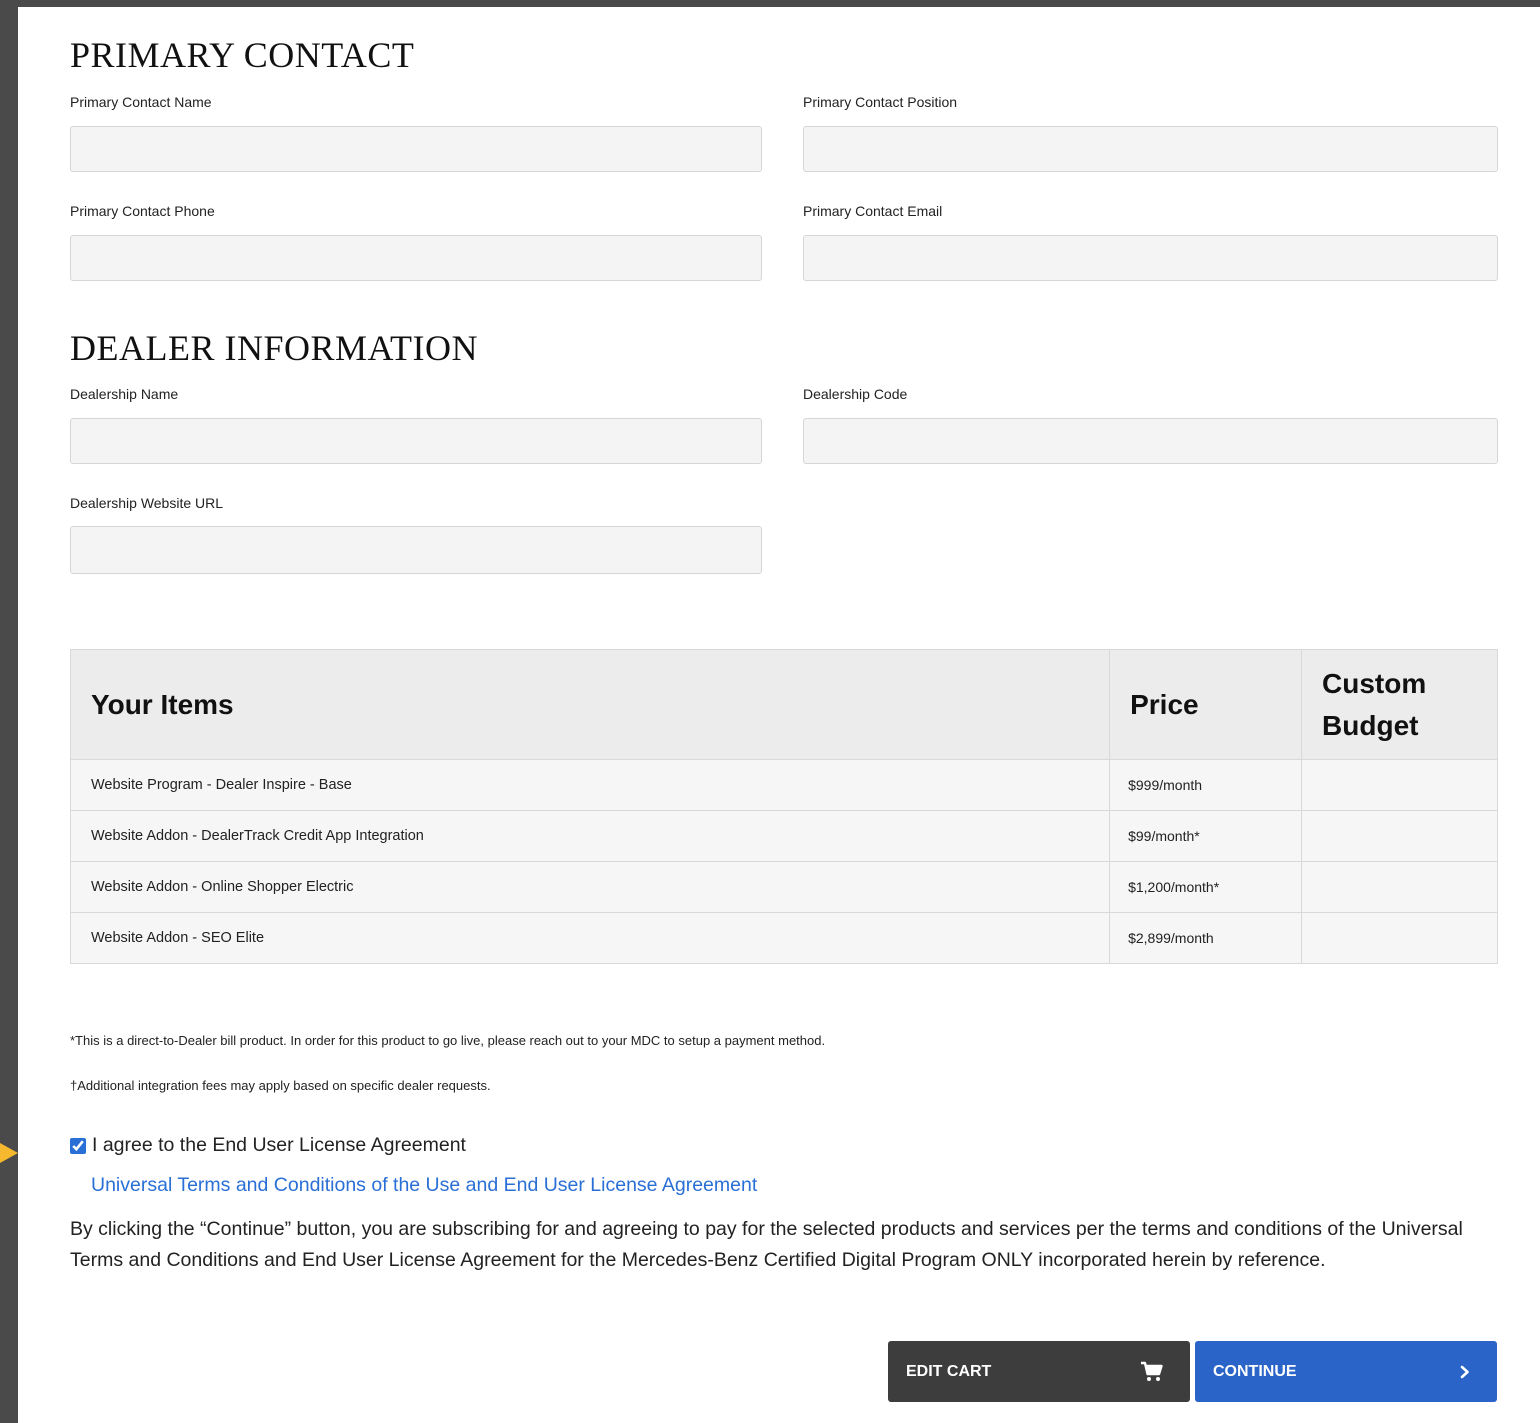 The height and width of the screenshot is (1423, 1540). What do you see at coordinates (274, 348) in the screenshot?
I see `dealer-information-title: DEALER INFORMATION` at bounding box center [274, 348].